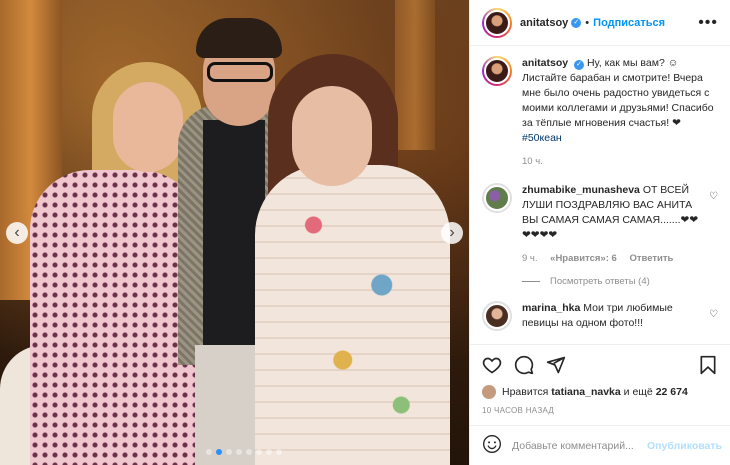 The width and height of the screenshot is (730, 465). Describe the element at coordinates (708, 365) in the screenshot. I see `save-bookmark-icon` at that location.